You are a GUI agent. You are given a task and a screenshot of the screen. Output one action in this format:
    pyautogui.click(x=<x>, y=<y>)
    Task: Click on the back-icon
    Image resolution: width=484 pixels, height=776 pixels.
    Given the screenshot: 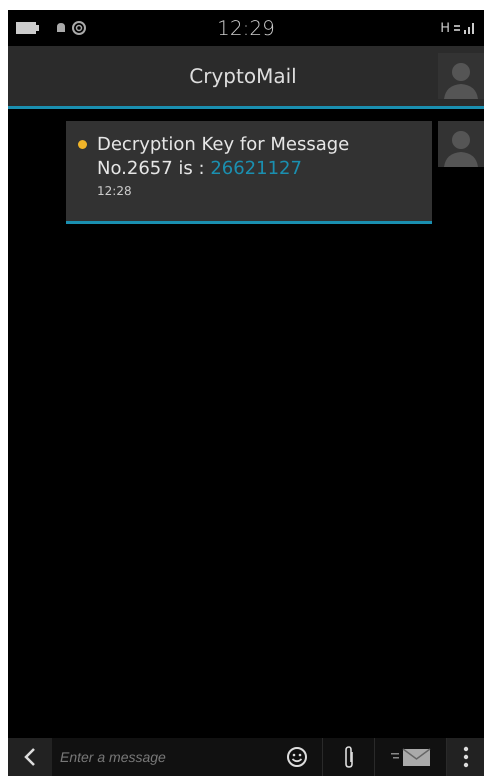 What is the action you would take?
    pyautogui.click(x=30, y=757)
    